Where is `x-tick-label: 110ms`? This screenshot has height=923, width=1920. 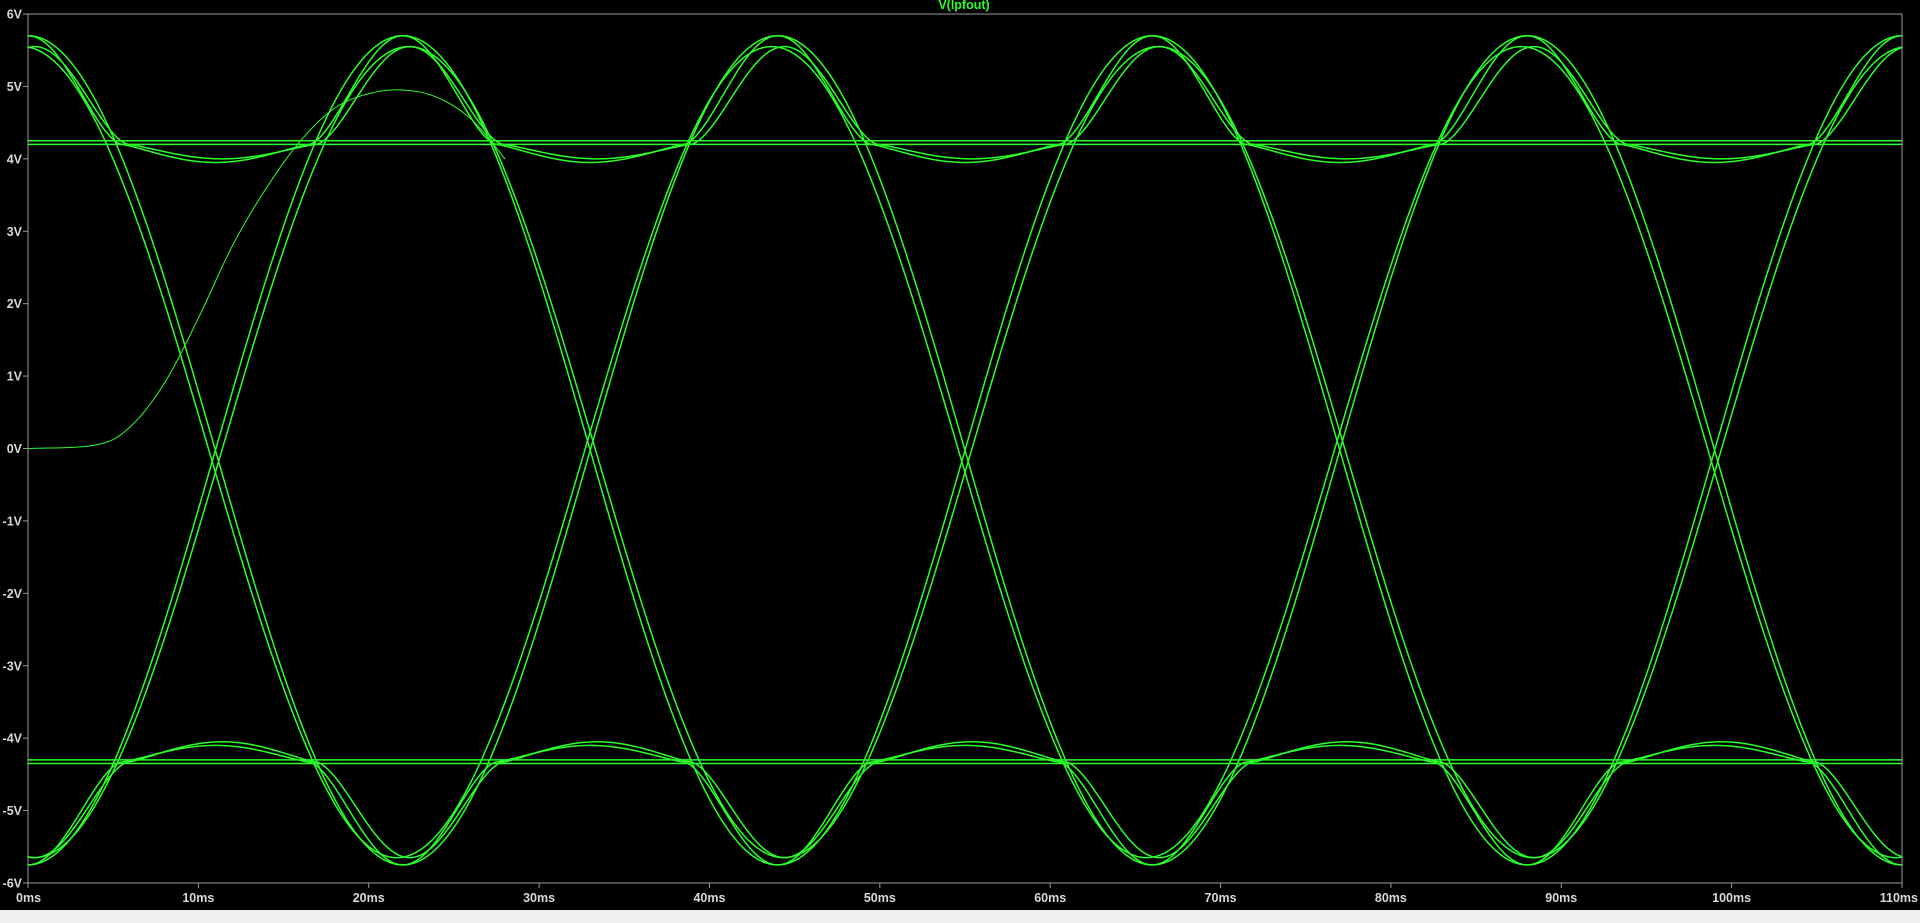
x-tick-label: 110ms is located at coordinates (1899, 898).